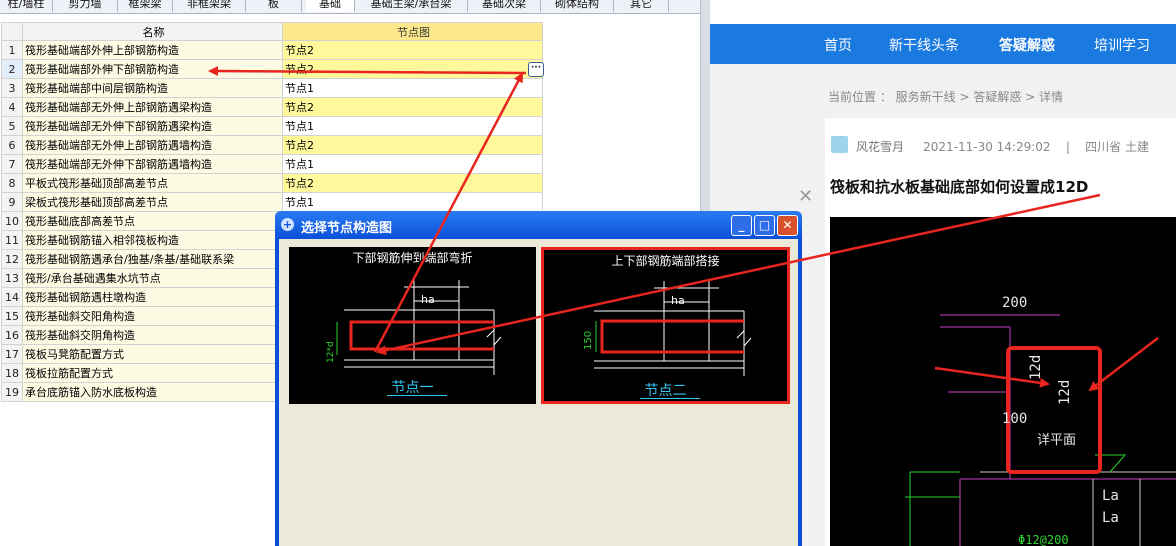 This screenshot has width=1176, height=546. What do you see at coordinates (838, 45) in the screenshot?
I see `nav-home: 首页` at bounding box center [838, 45].